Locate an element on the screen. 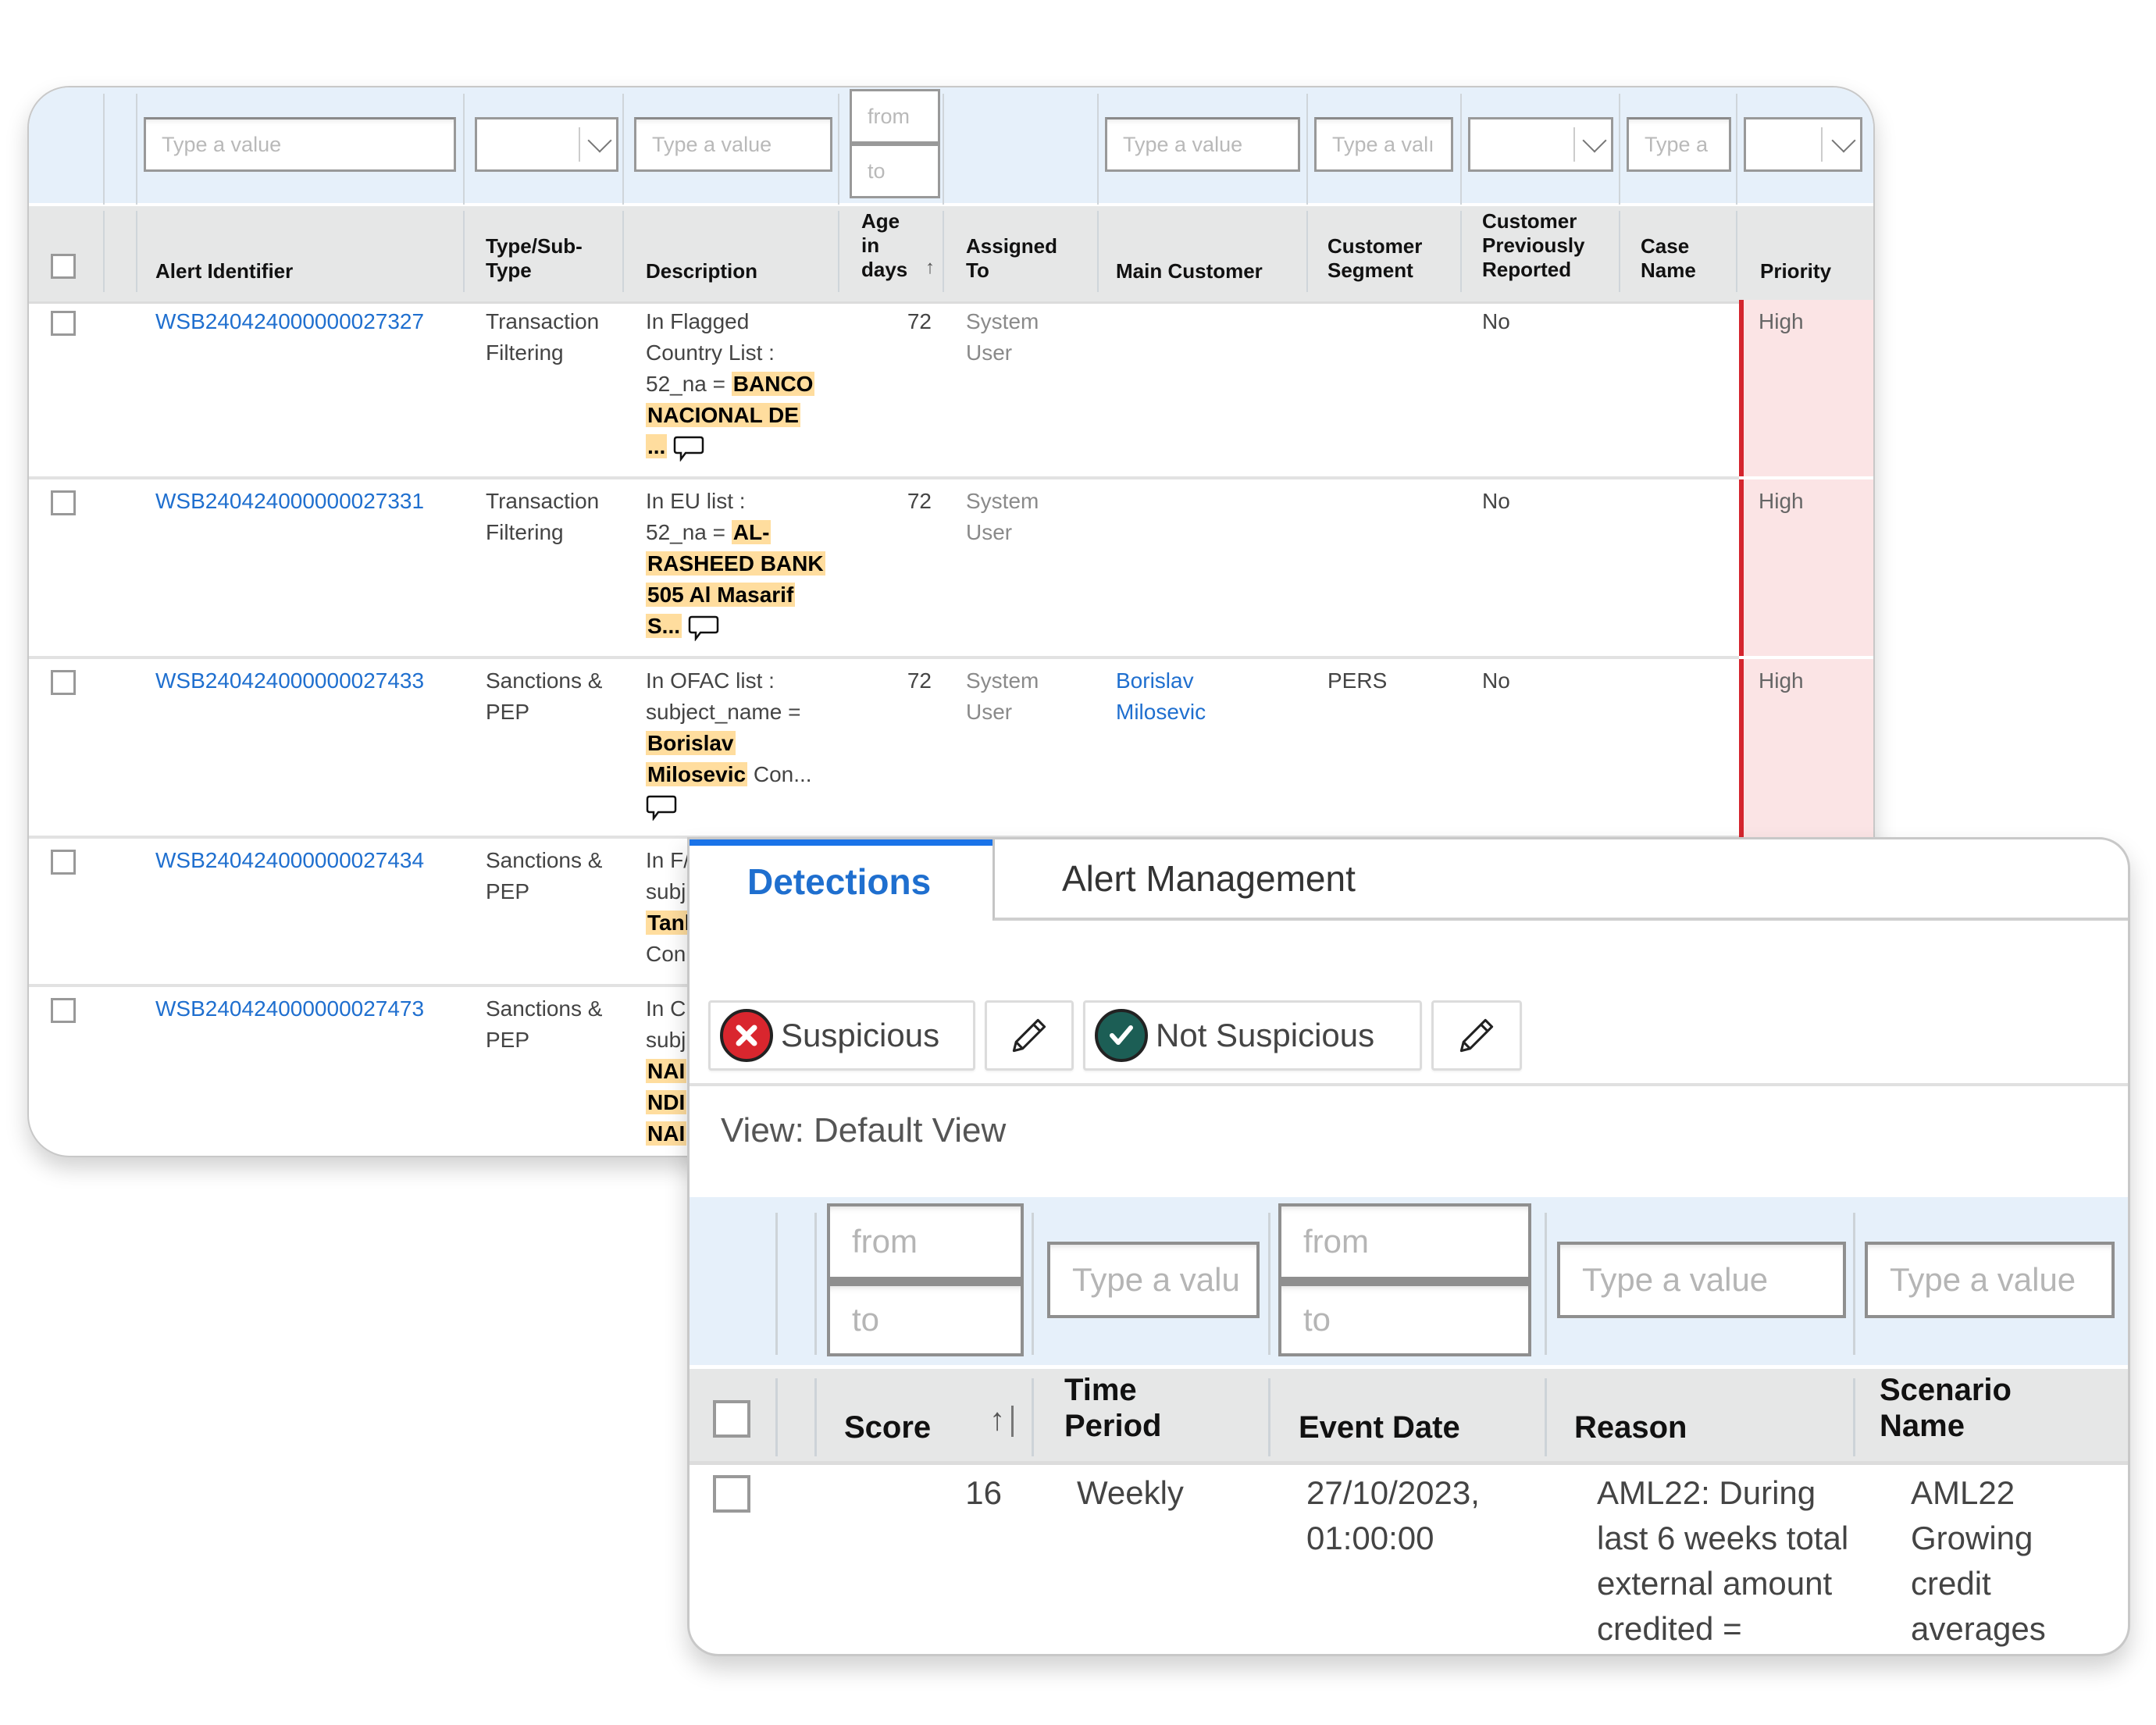 The image size is (2156, 1725). scenario-name-filter: Type a value is located at coordinates (1990, 1280).